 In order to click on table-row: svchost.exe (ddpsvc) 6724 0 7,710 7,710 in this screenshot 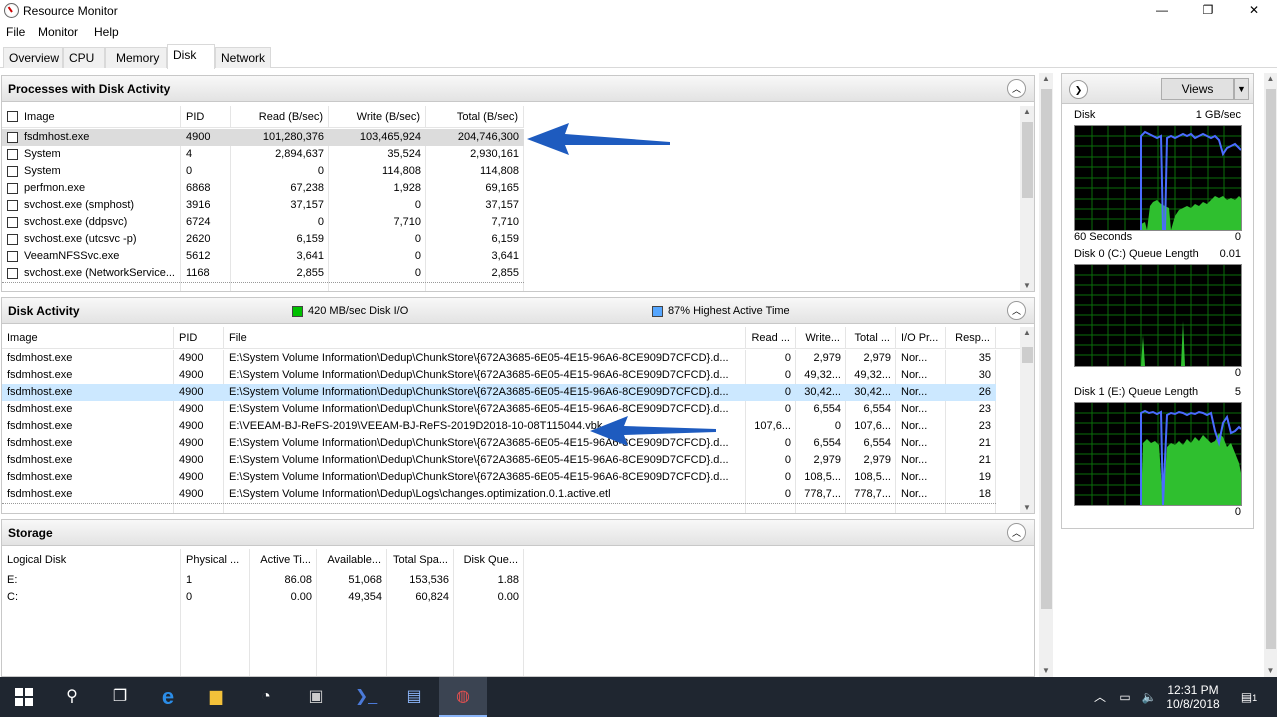, I will do `click(263, 222)`.